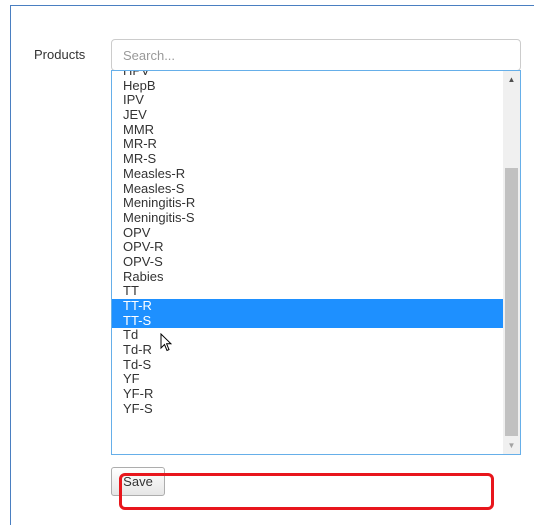 Image resolution: width=540 pixels, height=525 pixels. What do you see at coordinates (307, 394) in the screenshot?
I see `list-option: YF-R` at bounding box center [307, 394].